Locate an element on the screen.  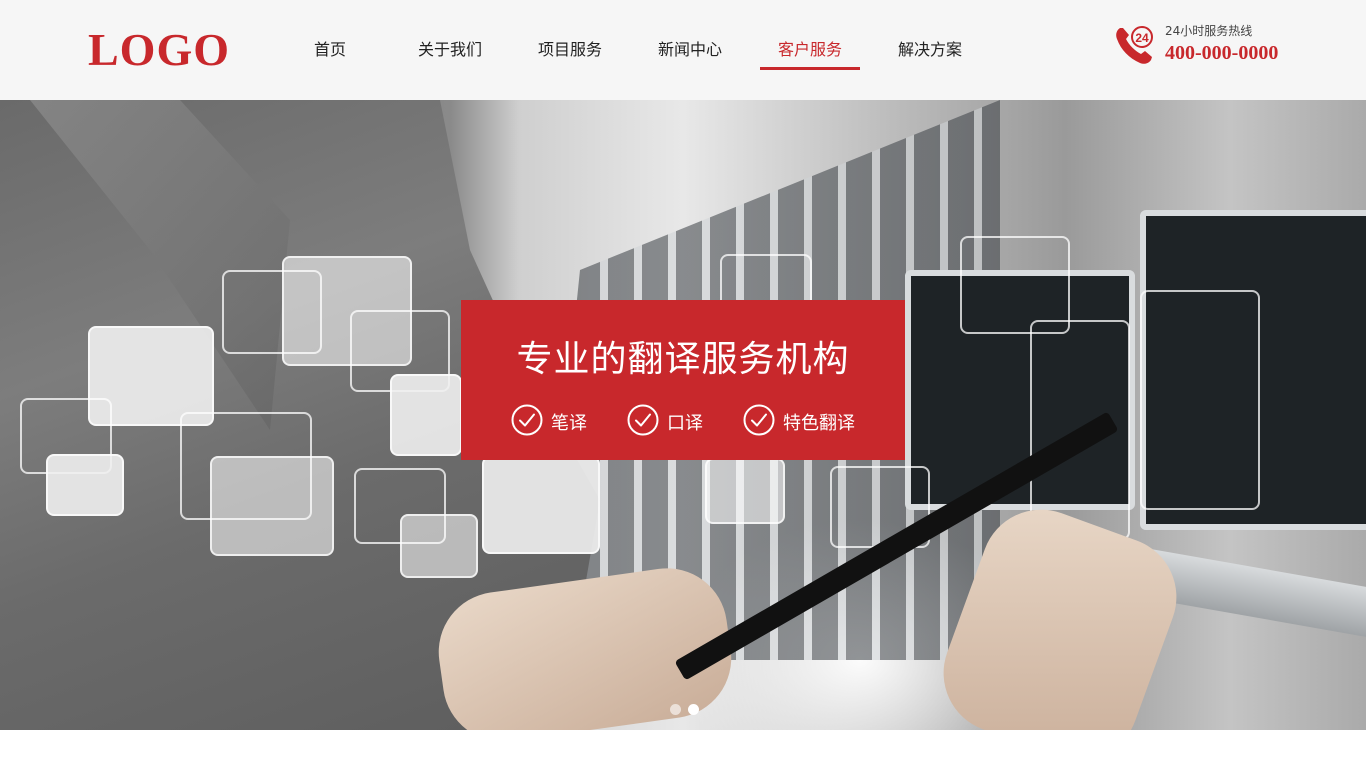
hotline: 24 24小时服务热线 400-000-0000 is located at coordinates (1209, 47).